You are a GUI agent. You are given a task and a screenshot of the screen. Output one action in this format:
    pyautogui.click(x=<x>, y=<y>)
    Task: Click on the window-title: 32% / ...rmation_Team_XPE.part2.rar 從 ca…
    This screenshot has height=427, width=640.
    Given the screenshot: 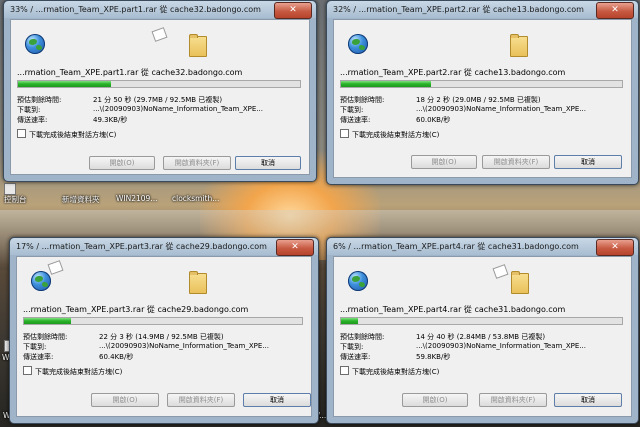 What is the action you would take?
    pyautogui.click(x=458, y=9)
    